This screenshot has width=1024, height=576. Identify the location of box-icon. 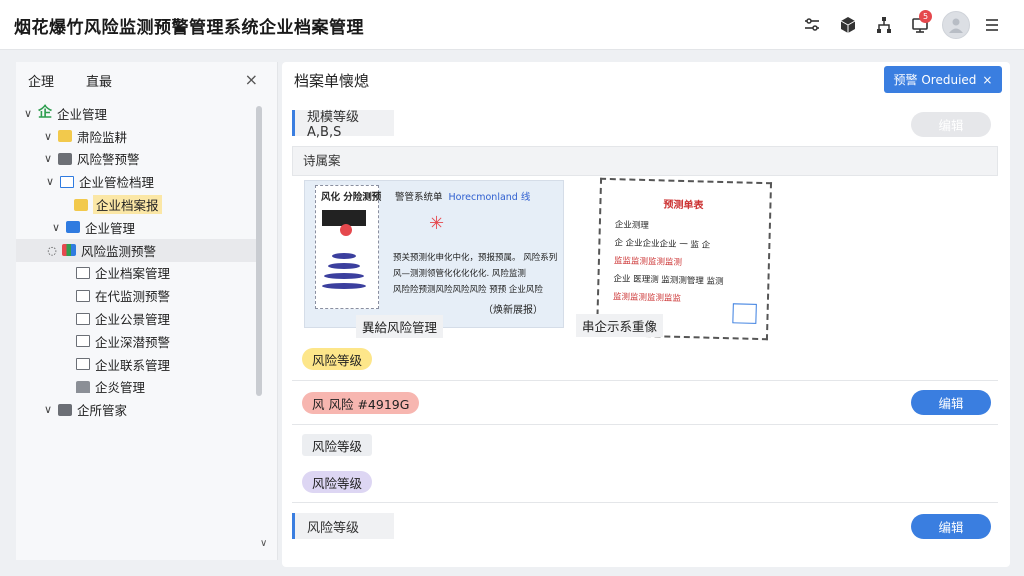
(73, 227).